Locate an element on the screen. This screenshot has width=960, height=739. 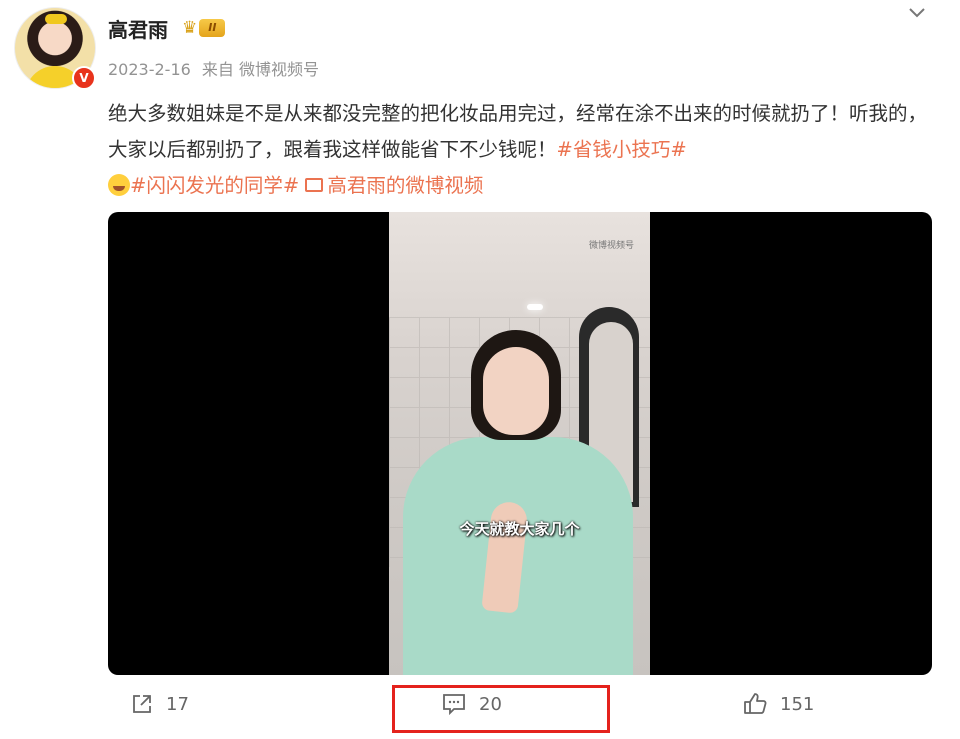
video-link: 高君雨的微博视频 is located at coordinates (394, 185).